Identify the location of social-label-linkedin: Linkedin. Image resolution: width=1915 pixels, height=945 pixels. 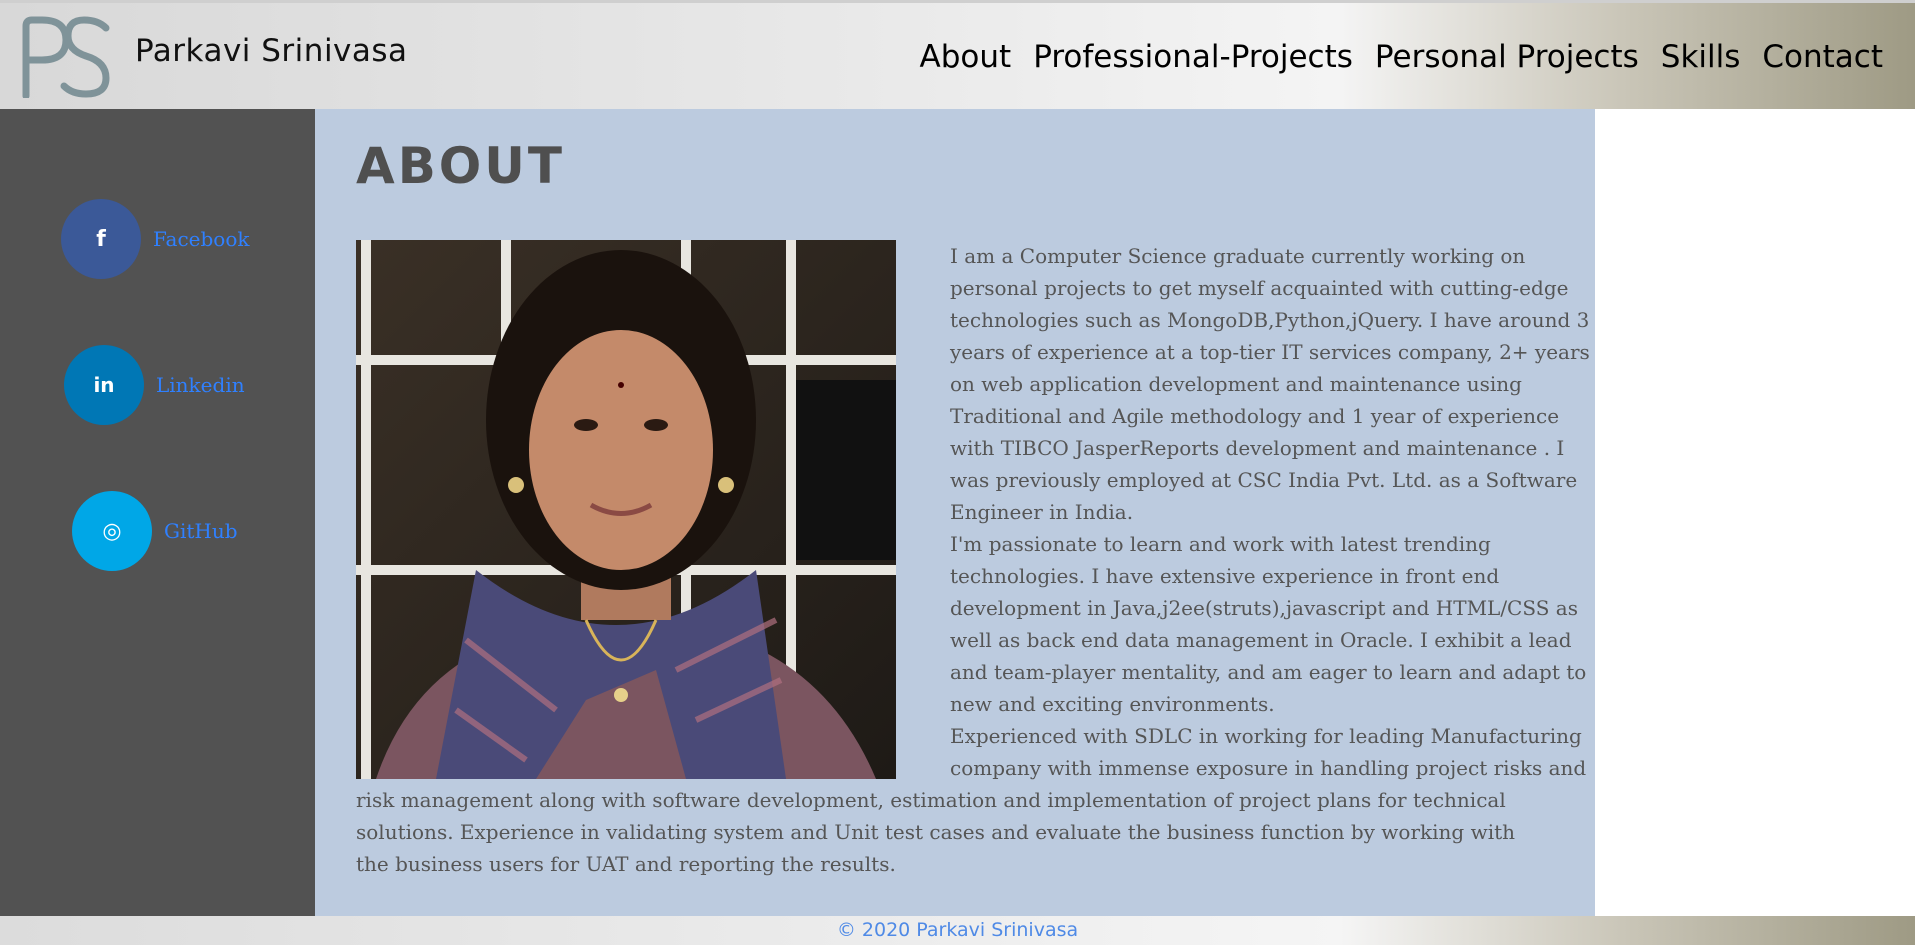
(200, 385).